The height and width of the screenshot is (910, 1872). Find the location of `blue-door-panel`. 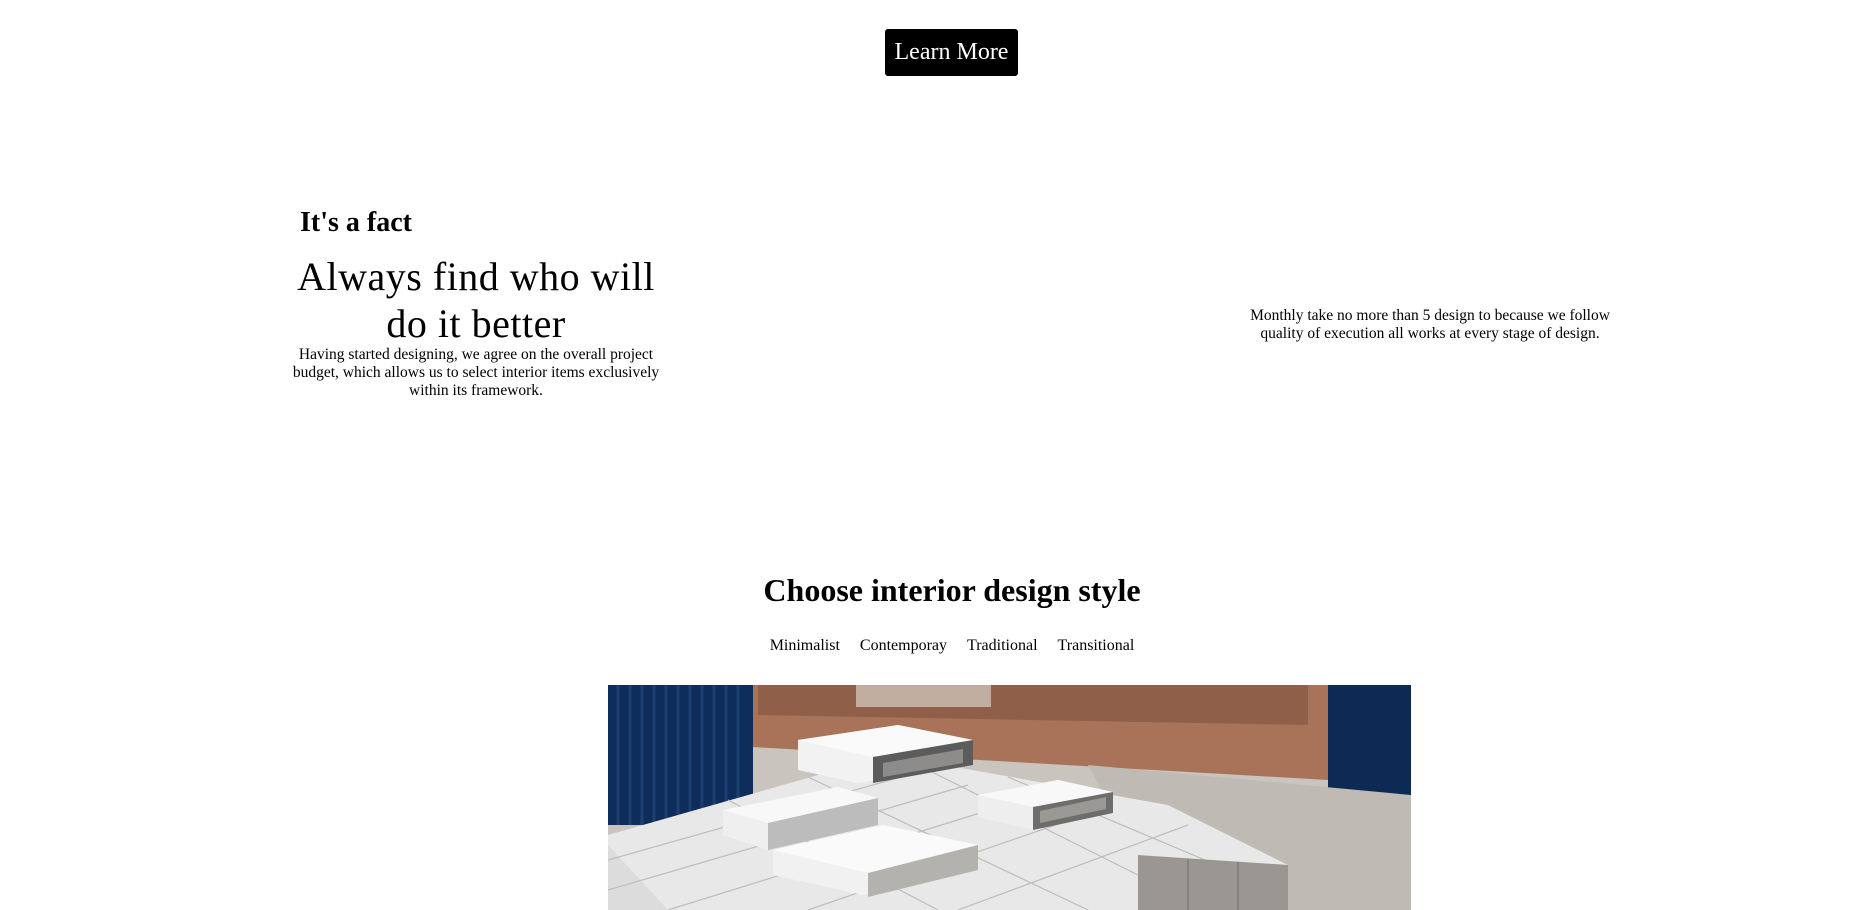

blue-door-panel is located at coordinates (1369, 740).